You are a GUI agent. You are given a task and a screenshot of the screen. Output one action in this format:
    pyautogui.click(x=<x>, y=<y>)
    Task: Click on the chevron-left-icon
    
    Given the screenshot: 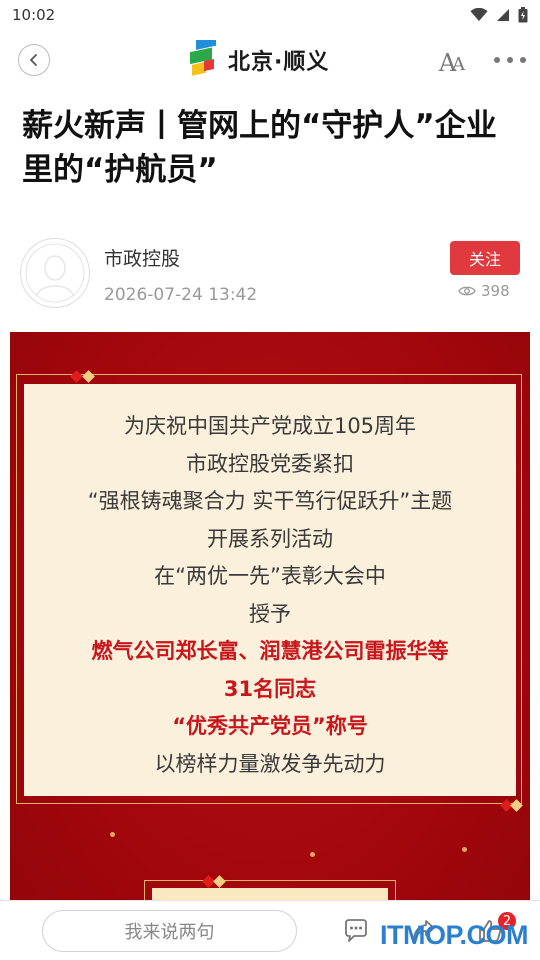 What is the action you would take?
    pyautogui.click(x=33, y=60)
    